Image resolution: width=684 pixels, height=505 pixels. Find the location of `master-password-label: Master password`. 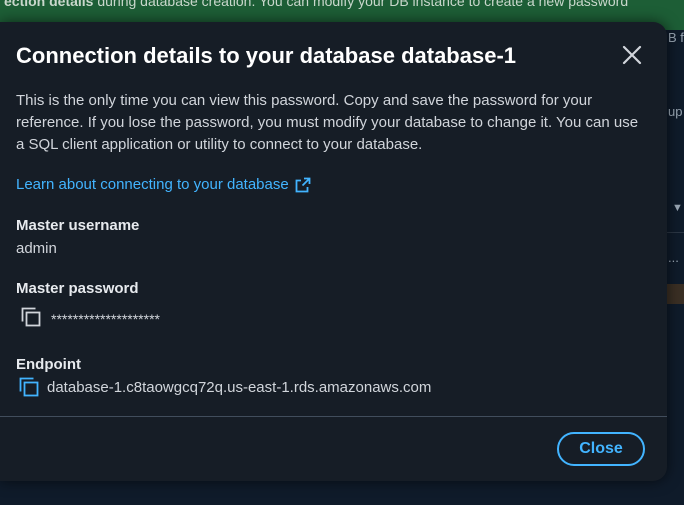

master-password-label: Master password is located at coordinates (77, 288).